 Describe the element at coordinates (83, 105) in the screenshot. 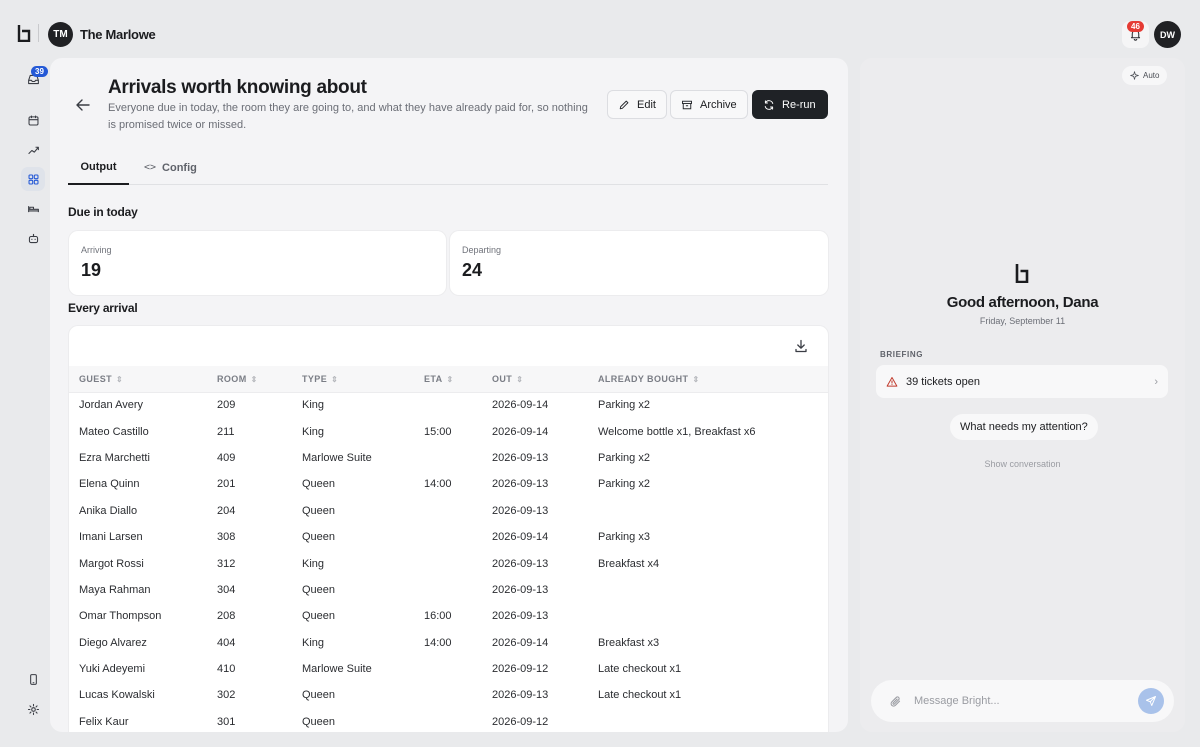

I see `back-arrow-icon` at that location.